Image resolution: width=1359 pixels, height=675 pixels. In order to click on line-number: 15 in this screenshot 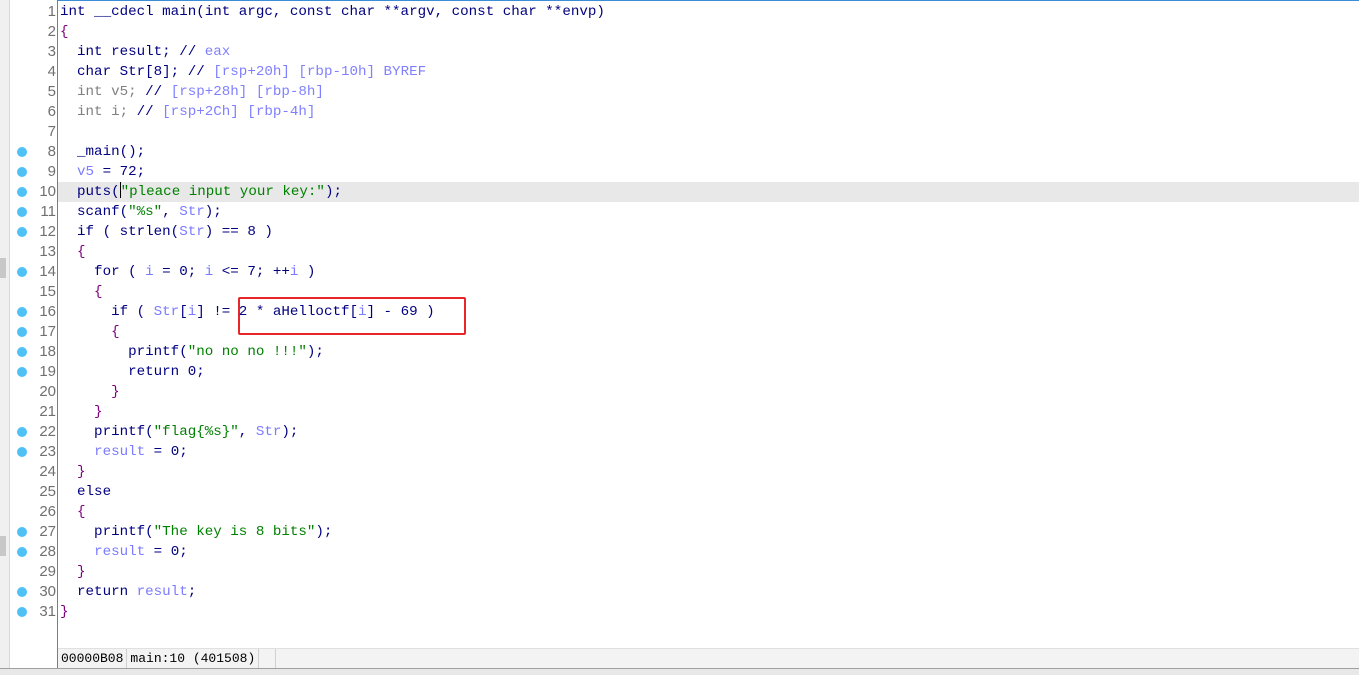, I will do `click(47, 291)`.